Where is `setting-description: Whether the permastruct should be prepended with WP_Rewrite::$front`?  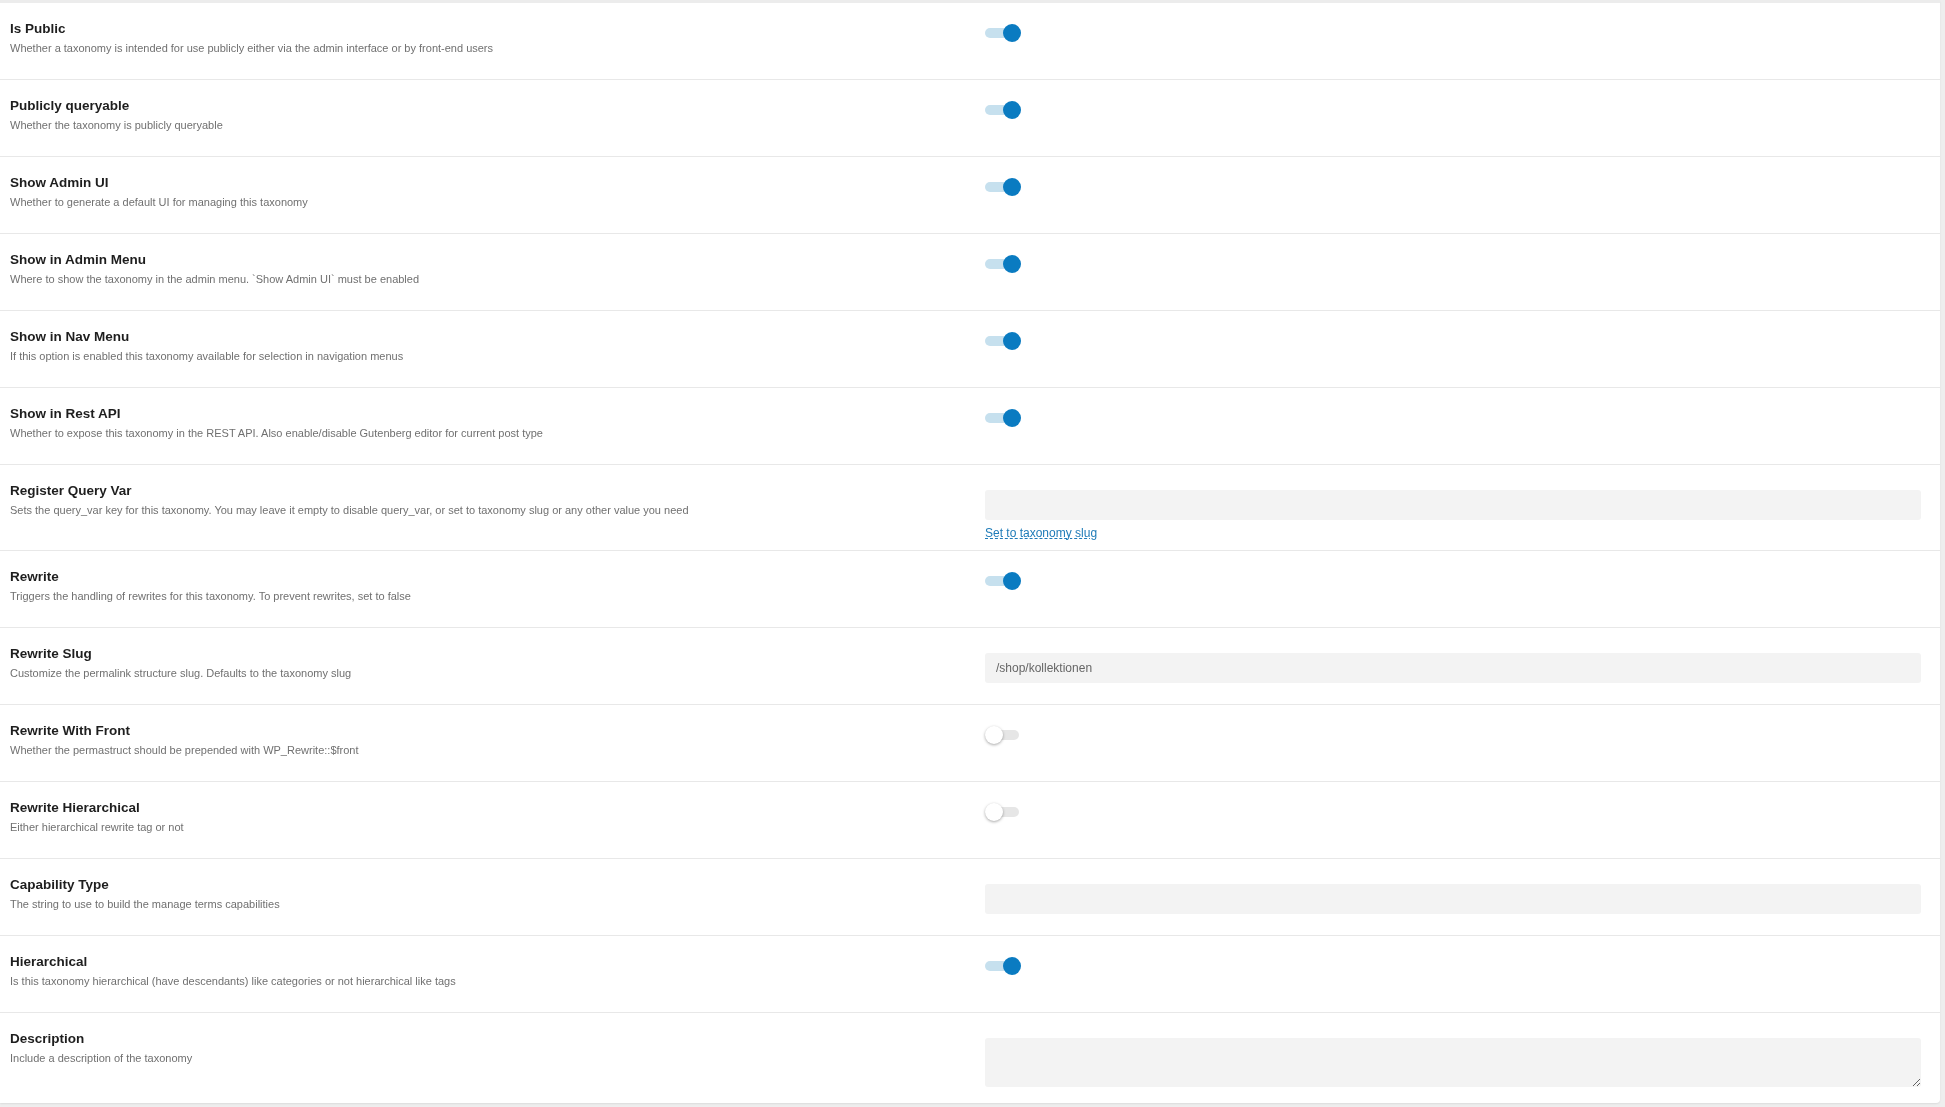
setting-description: Whether the permastruct should be prepended with WP_Rewrite::$front is located at coordinates (184, 750).